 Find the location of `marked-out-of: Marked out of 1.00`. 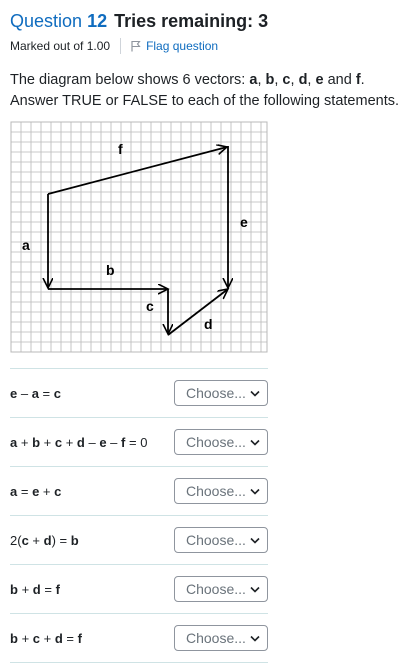

marked-out-of: Marked out of 1.00 is located at coordinates (60, 46).